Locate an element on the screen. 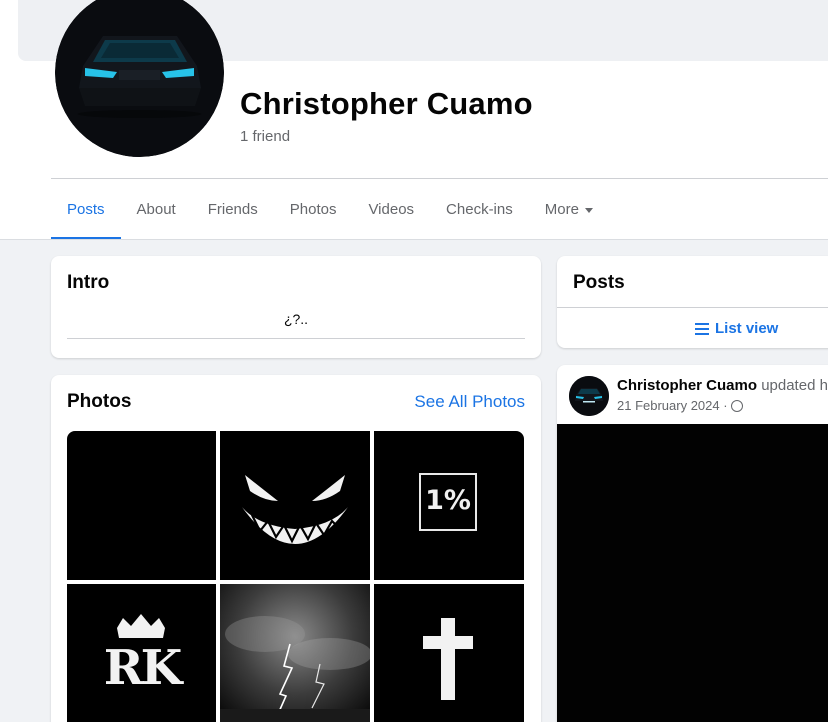 This screenshot has height=722, width=828. tab-label: About is located at coordinates (156, 209).